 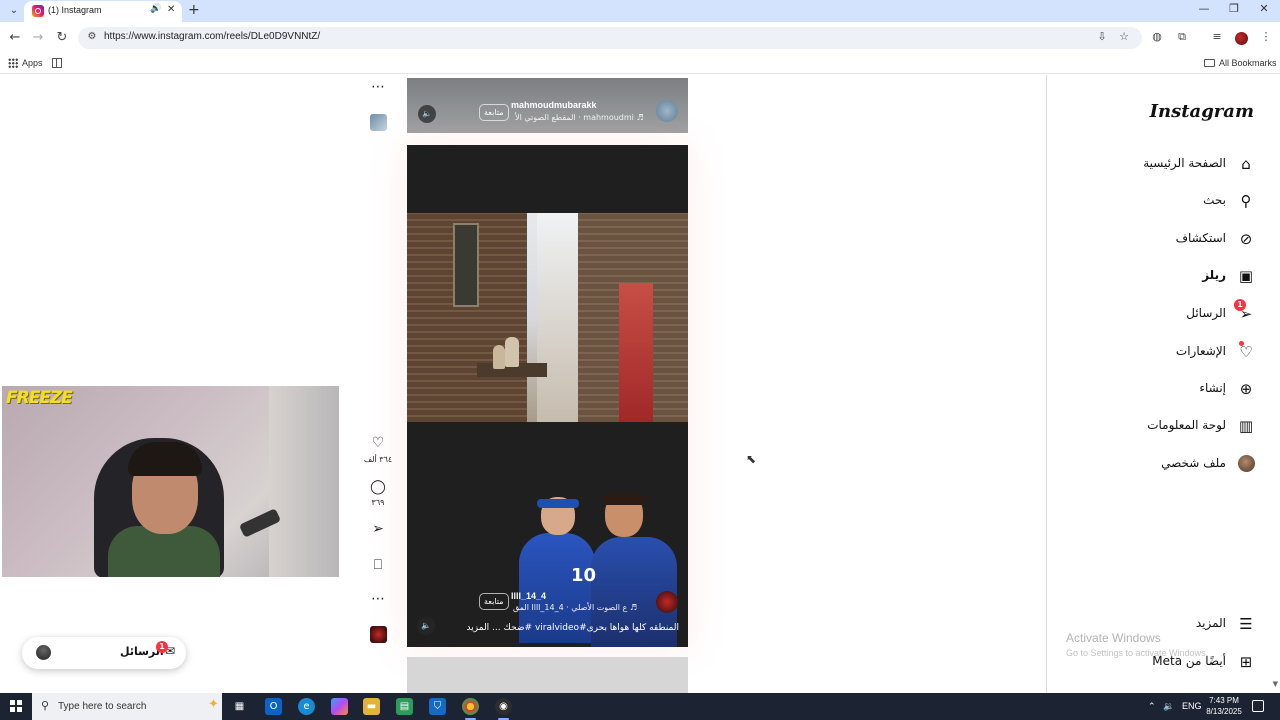 I want to click on sidebar-item-notifications: ♡ الإشعارات, so click(x=1156, y=352).